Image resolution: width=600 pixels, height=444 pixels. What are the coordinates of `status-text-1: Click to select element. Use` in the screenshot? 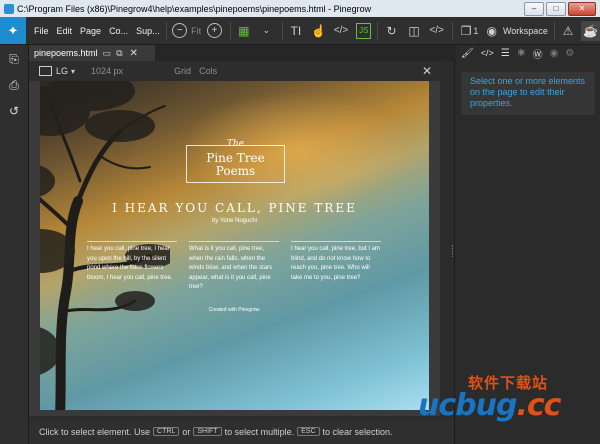 It's located at (95, 431).